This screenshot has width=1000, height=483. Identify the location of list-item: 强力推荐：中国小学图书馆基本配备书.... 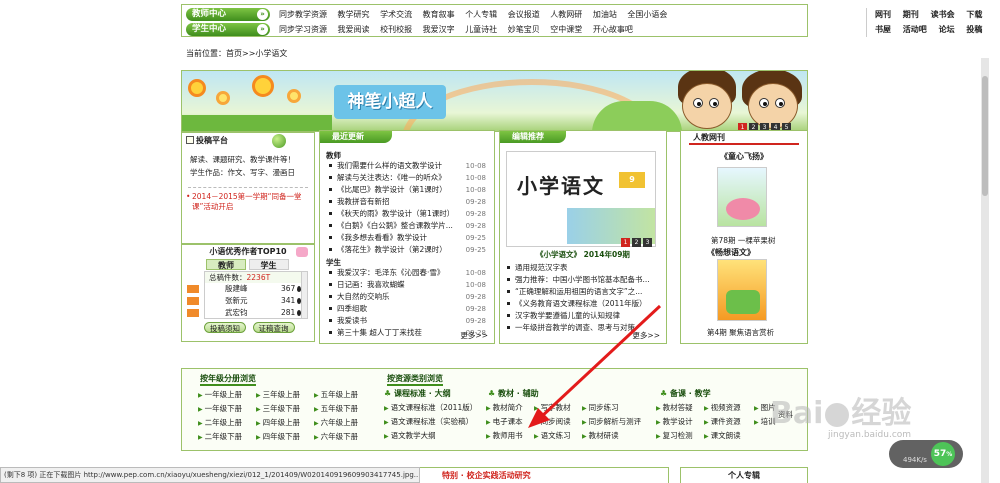
(584, 280).